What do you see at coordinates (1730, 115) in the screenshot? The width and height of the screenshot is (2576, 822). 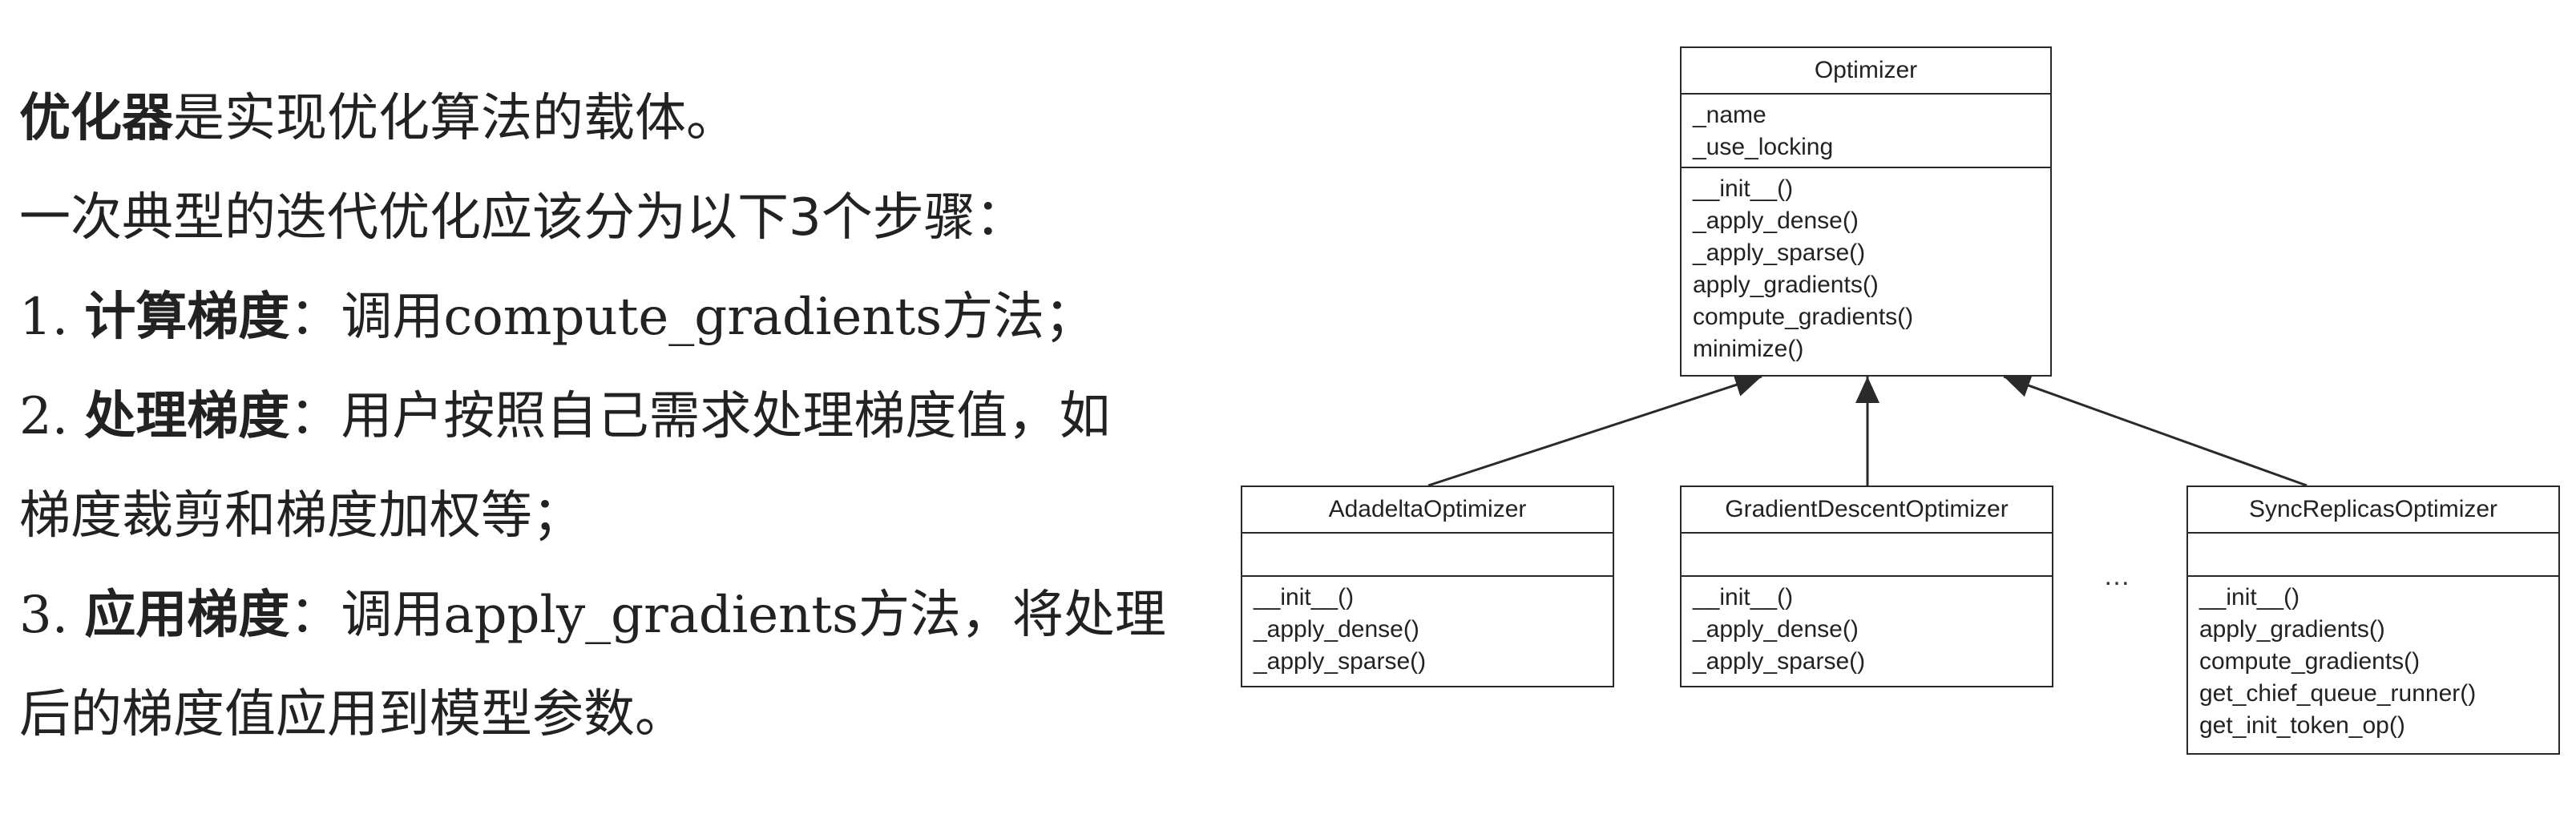 I see `attribute: _name` at bounding box center [1730, 115].